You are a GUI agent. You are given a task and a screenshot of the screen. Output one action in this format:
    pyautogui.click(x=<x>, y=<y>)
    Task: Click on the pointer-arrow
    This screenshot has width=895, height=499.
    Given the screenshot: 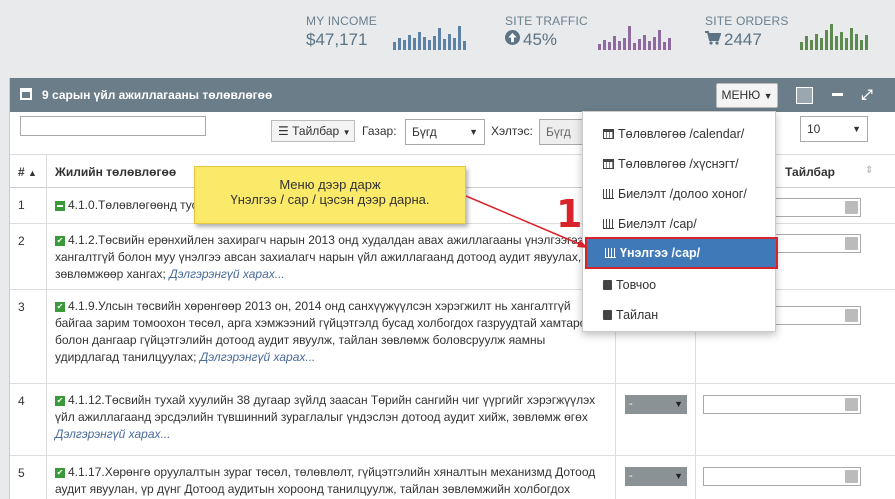 What is the action you would take?
    pyautogui.click(x=526, y=221)
    